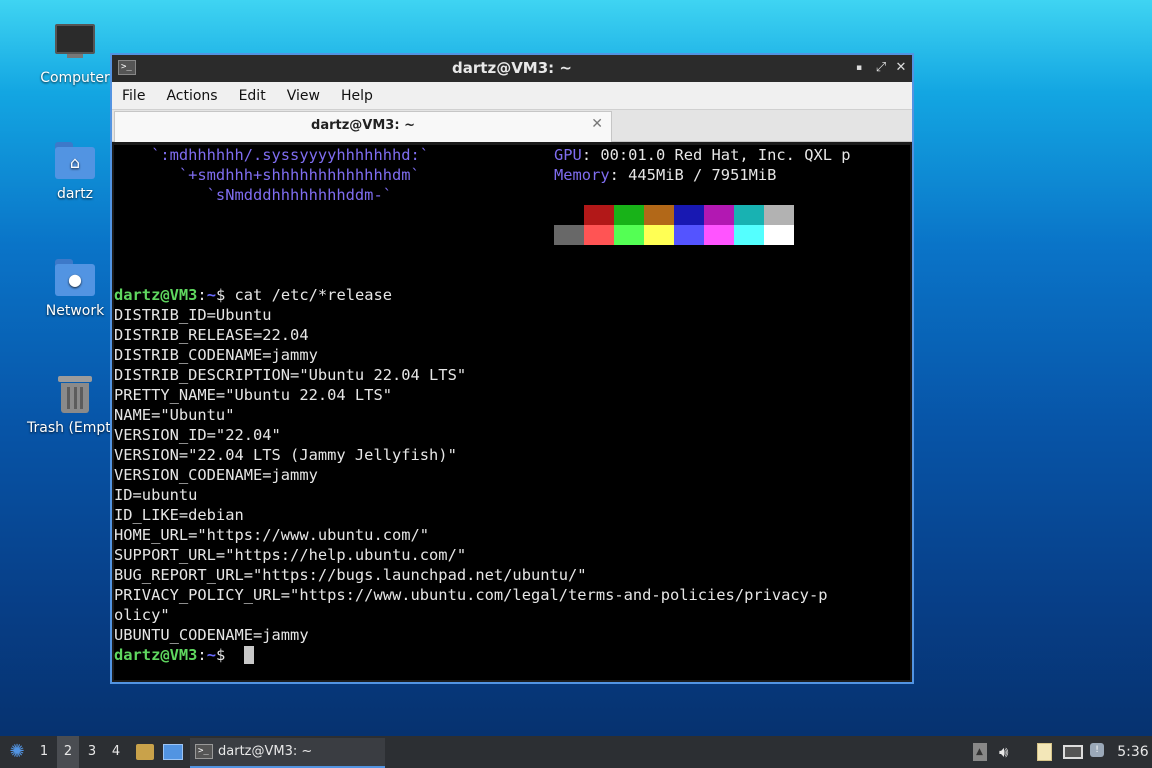 The height and width of the screenshot is (768, 1152). What do you see at coordinates (211, 635) in the screenshot?
I see `output-line: UBUNTU_CODENAME=jammy` at bounding box center [211, 635].